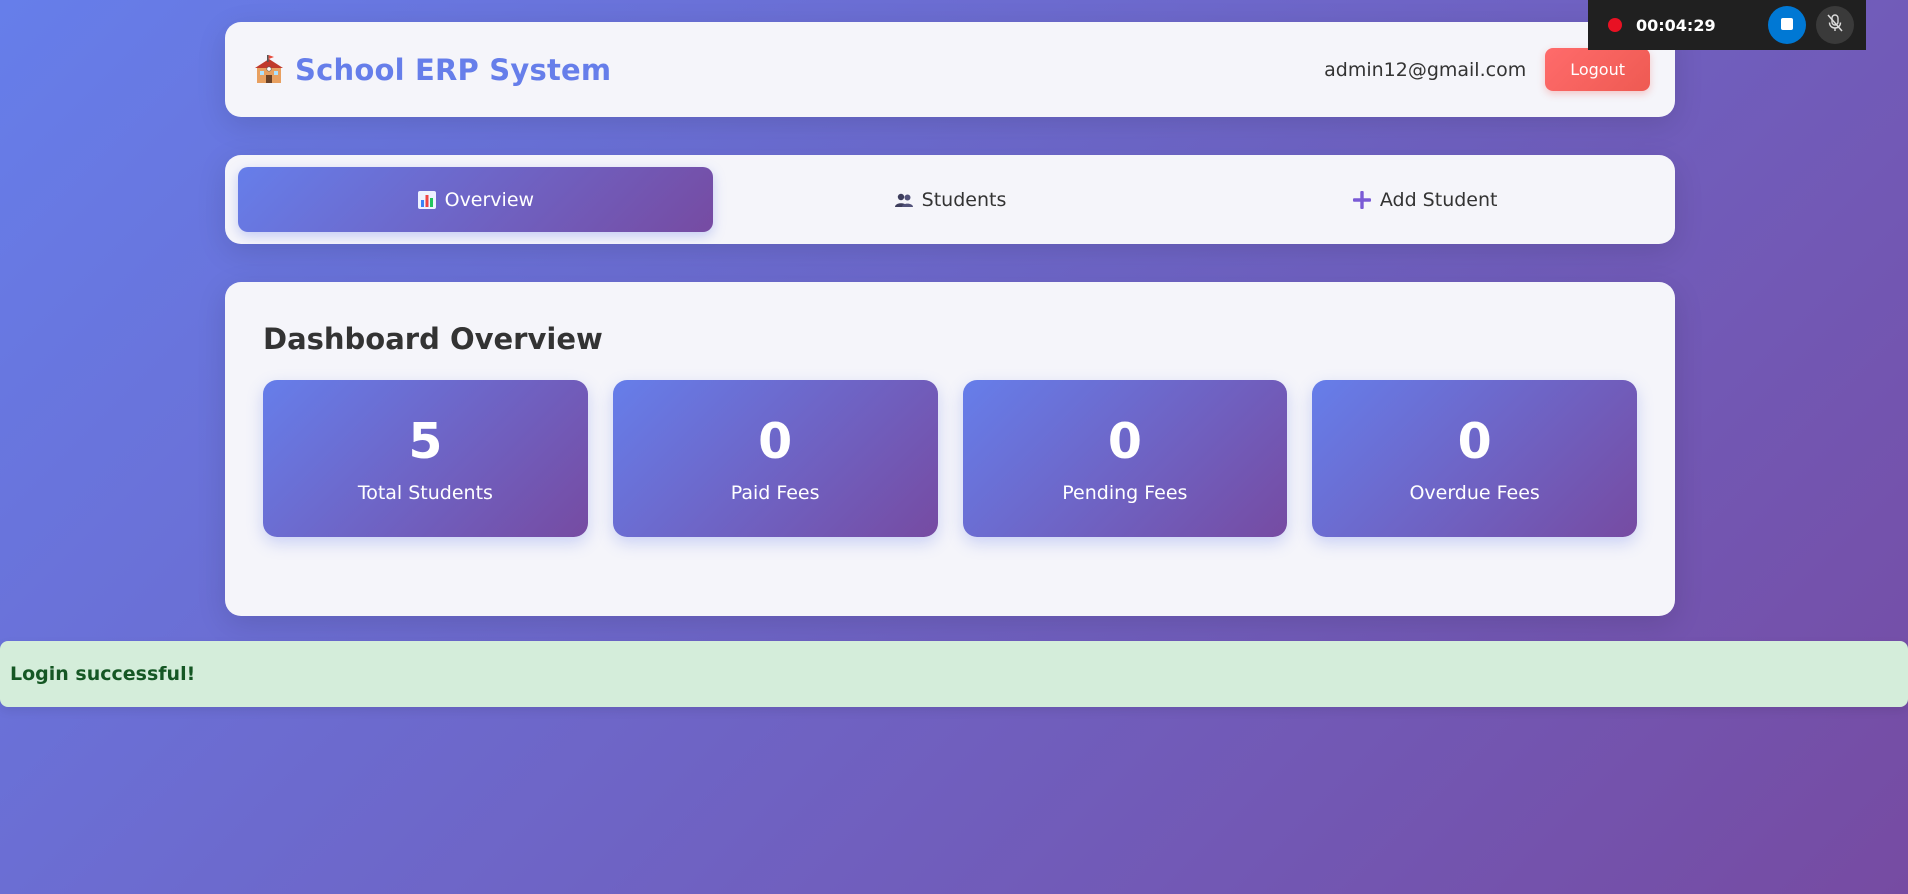  I want to click on stat-card-total-students: 5 Total Students, so click(425, 458).